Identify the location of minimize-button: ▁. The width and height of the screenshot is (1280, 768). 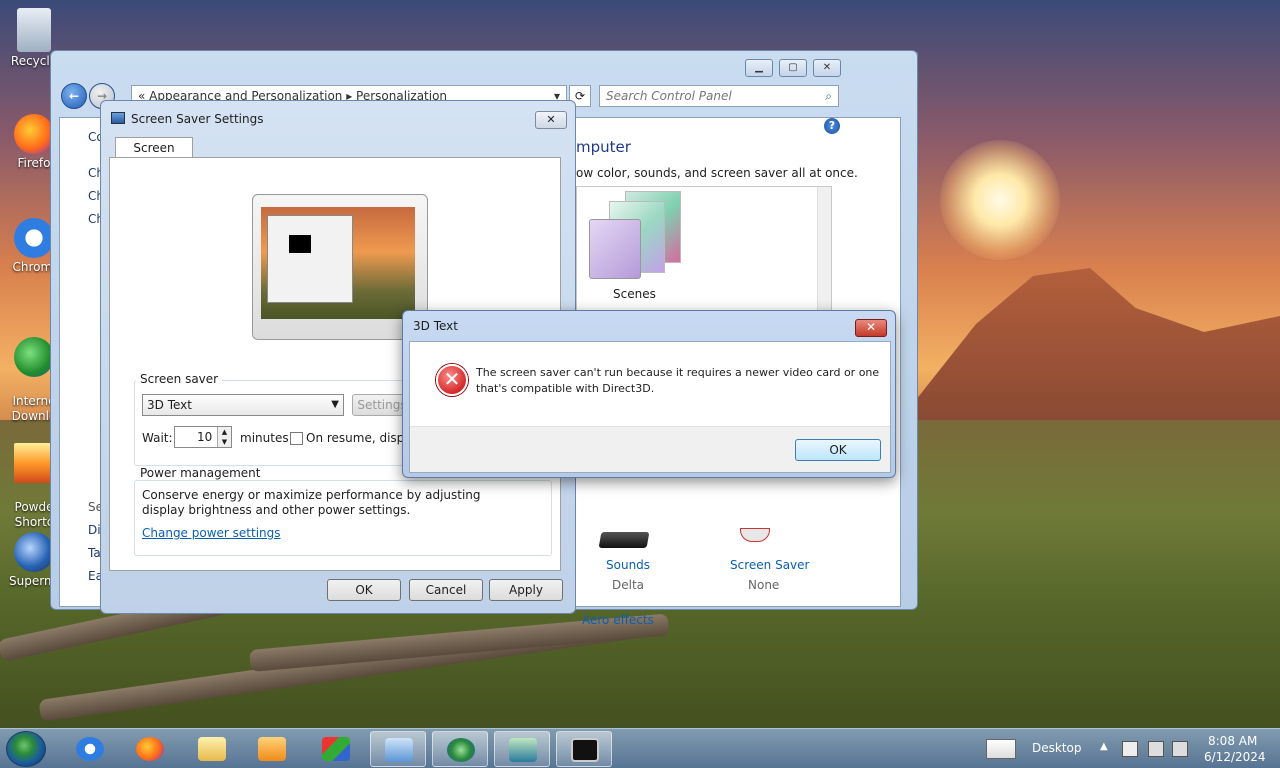
(759, 68).